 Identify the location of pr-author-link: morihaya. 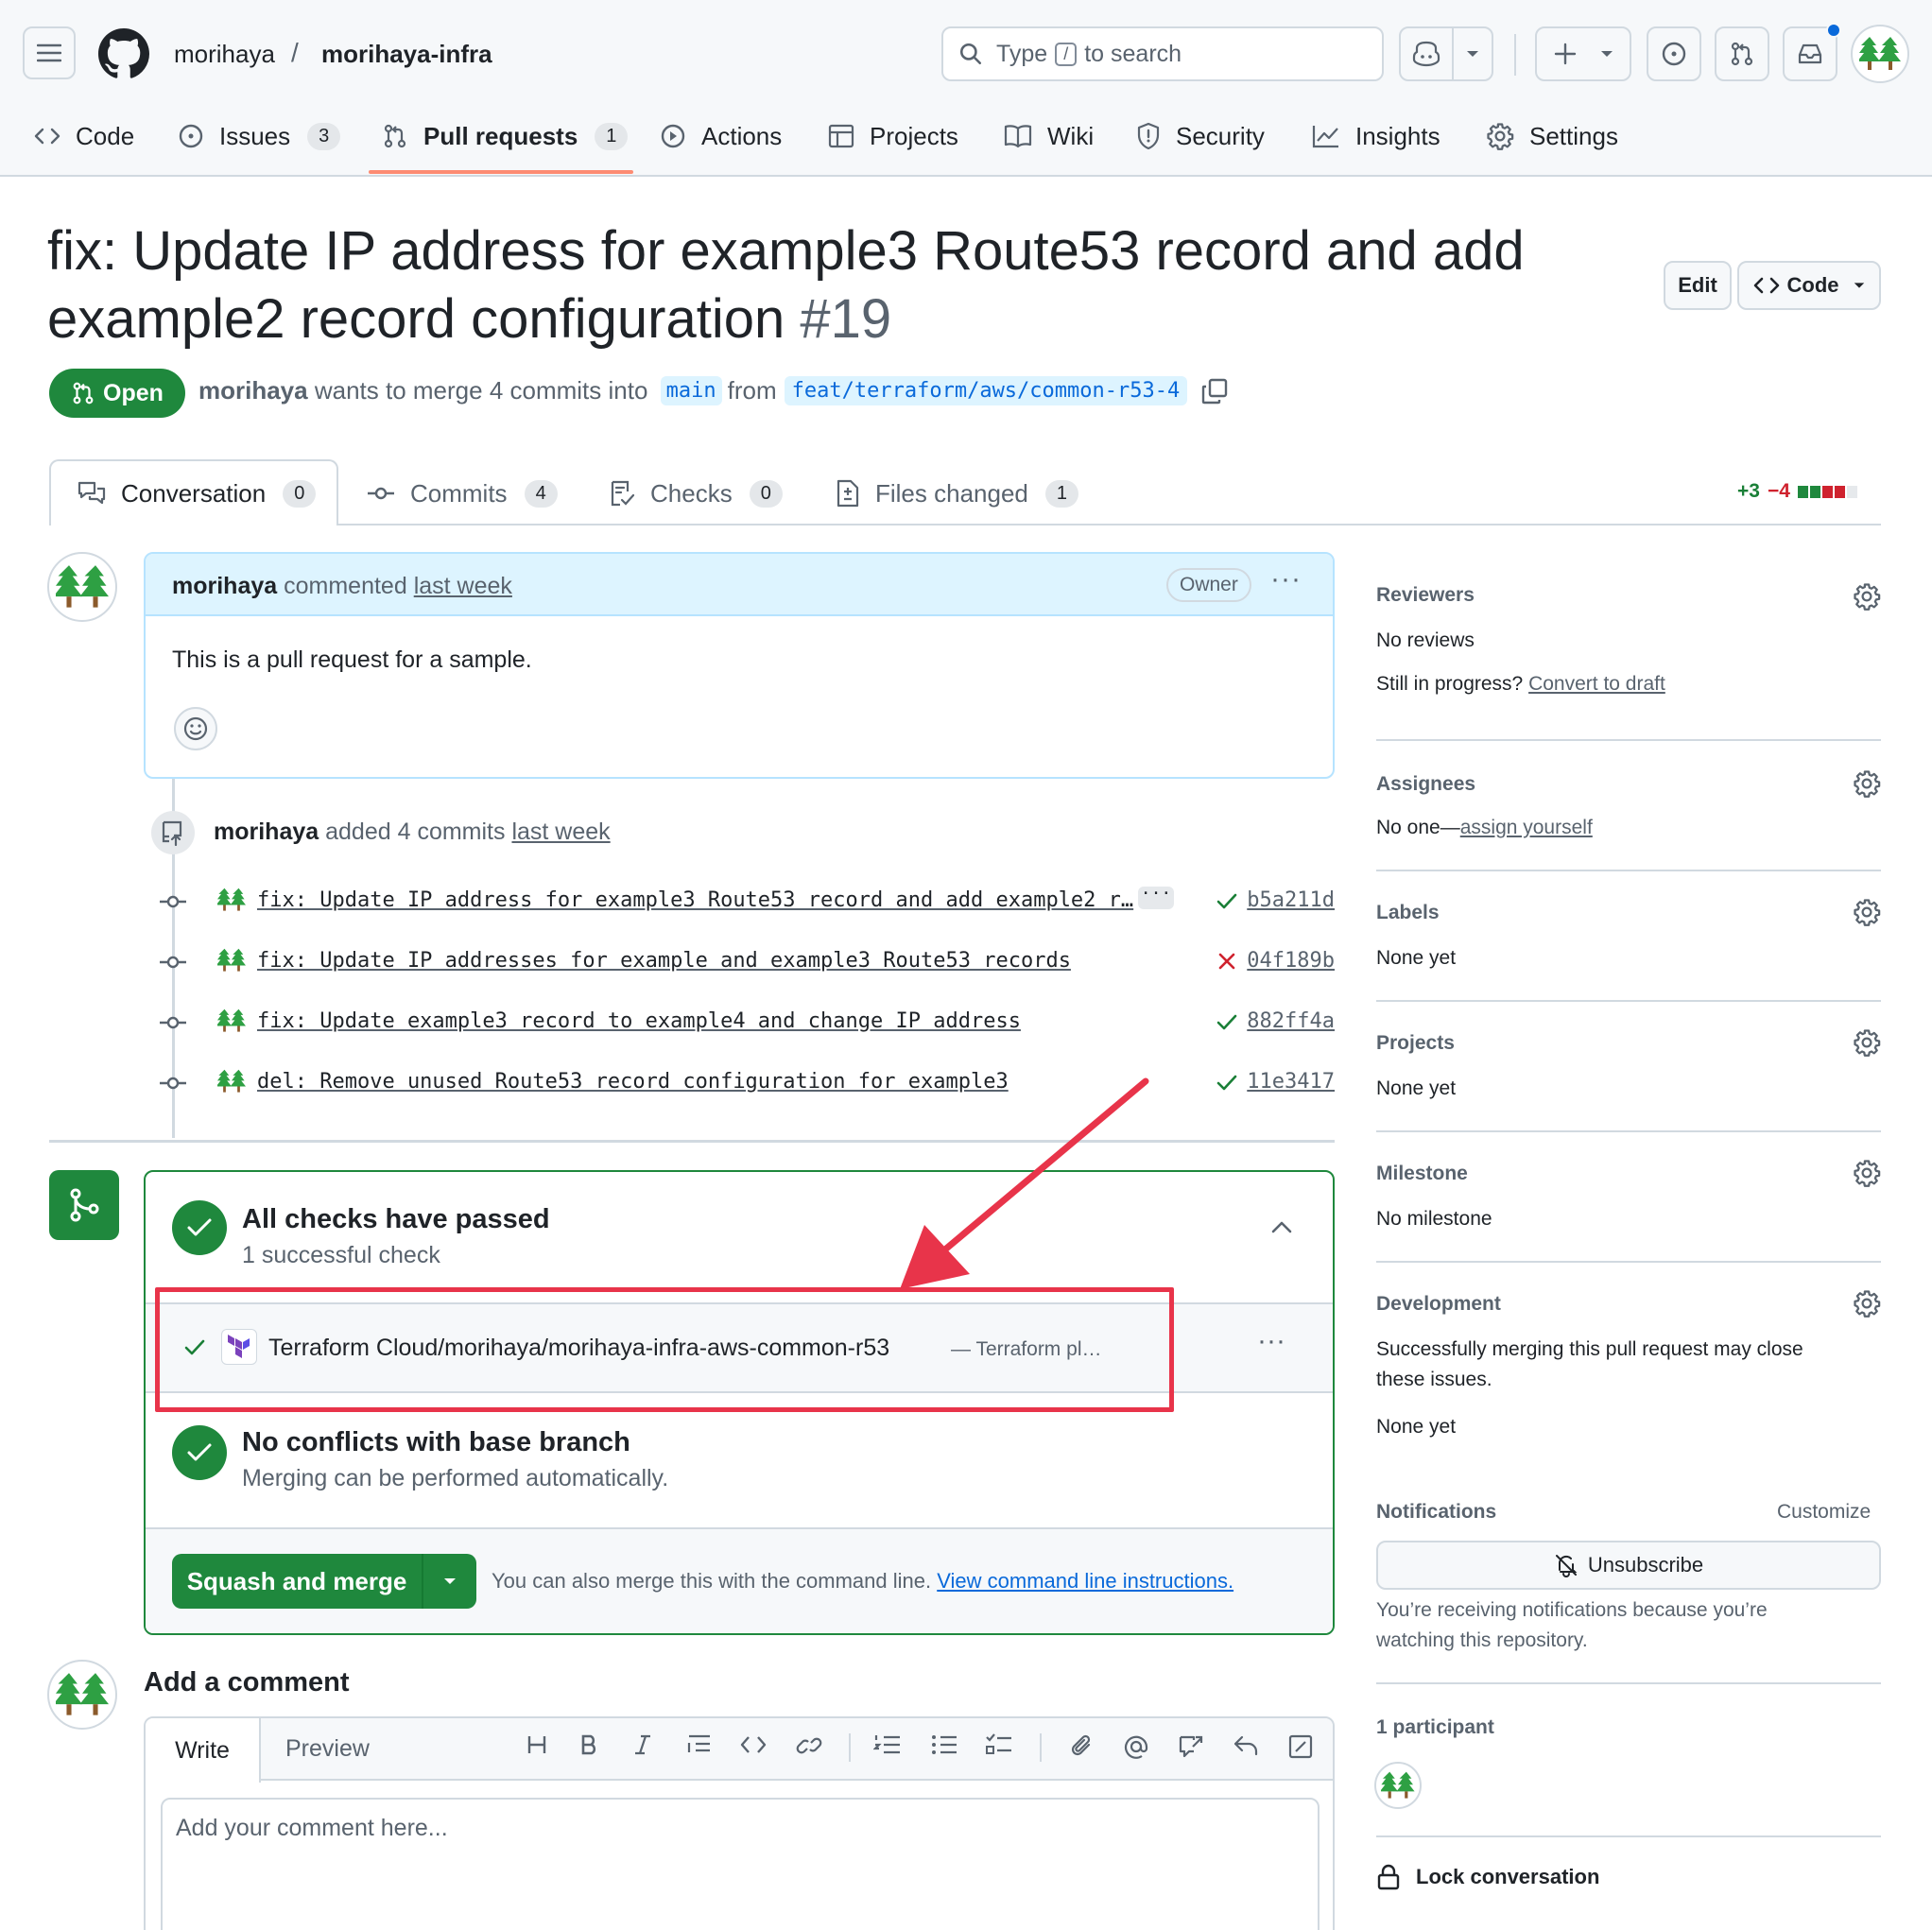
(253, 390).